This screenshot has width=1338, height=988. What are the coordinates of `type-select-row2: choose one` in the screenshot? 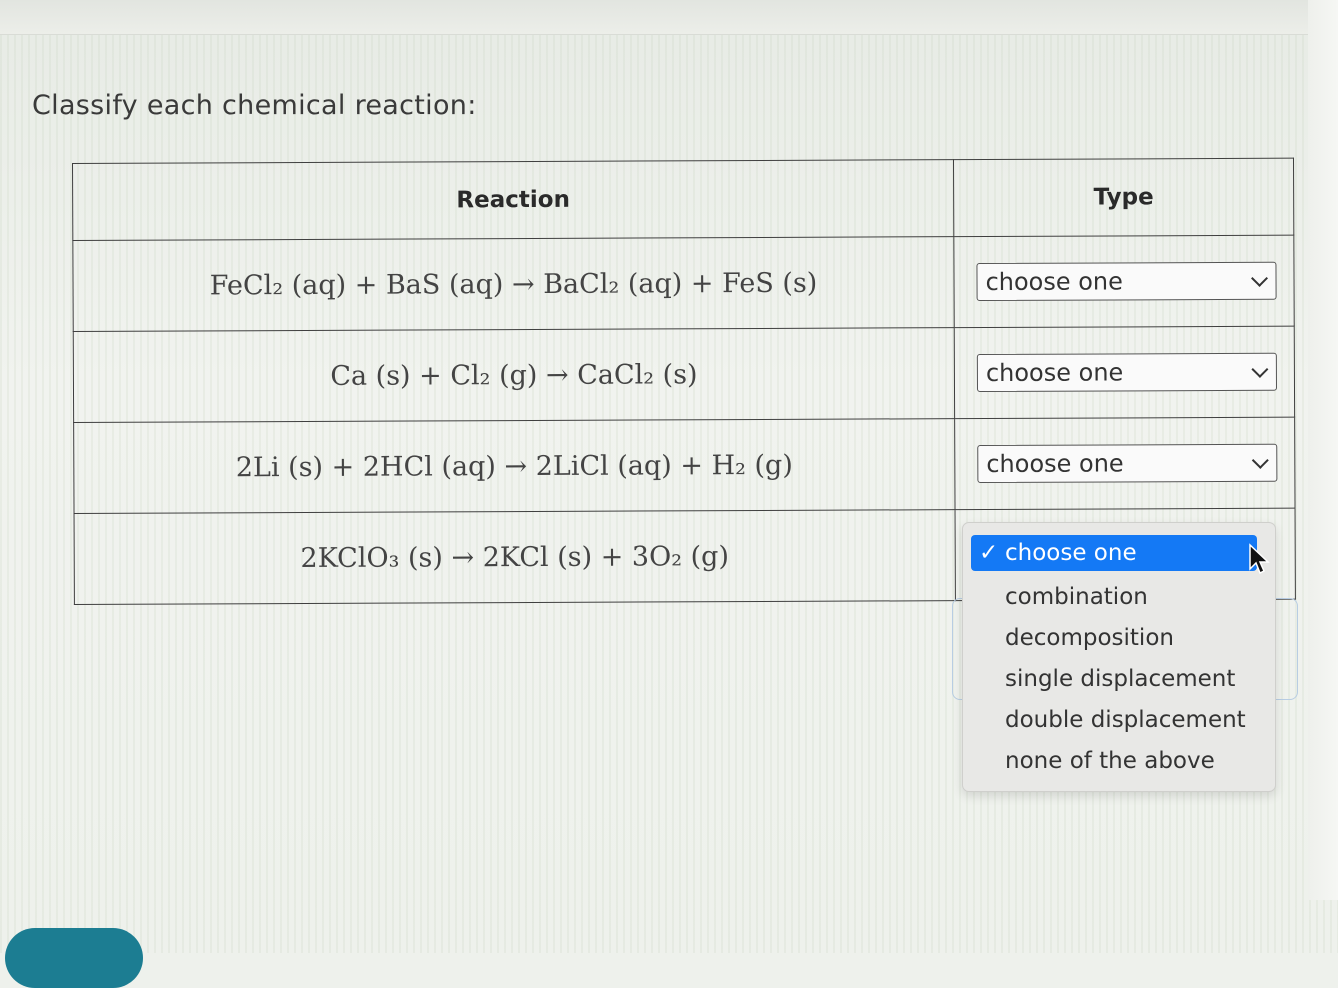 It's located at (1127, 372).